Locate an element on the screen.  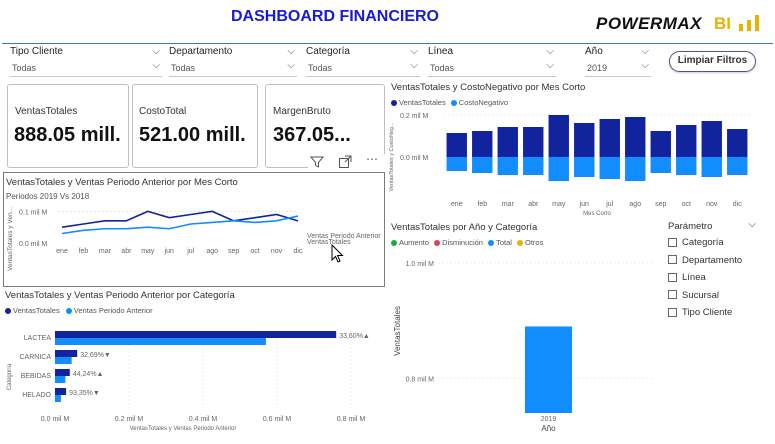
kpi-card-ventas: VentasTotales 888.05 mill. is located at coordinates (68, 126).